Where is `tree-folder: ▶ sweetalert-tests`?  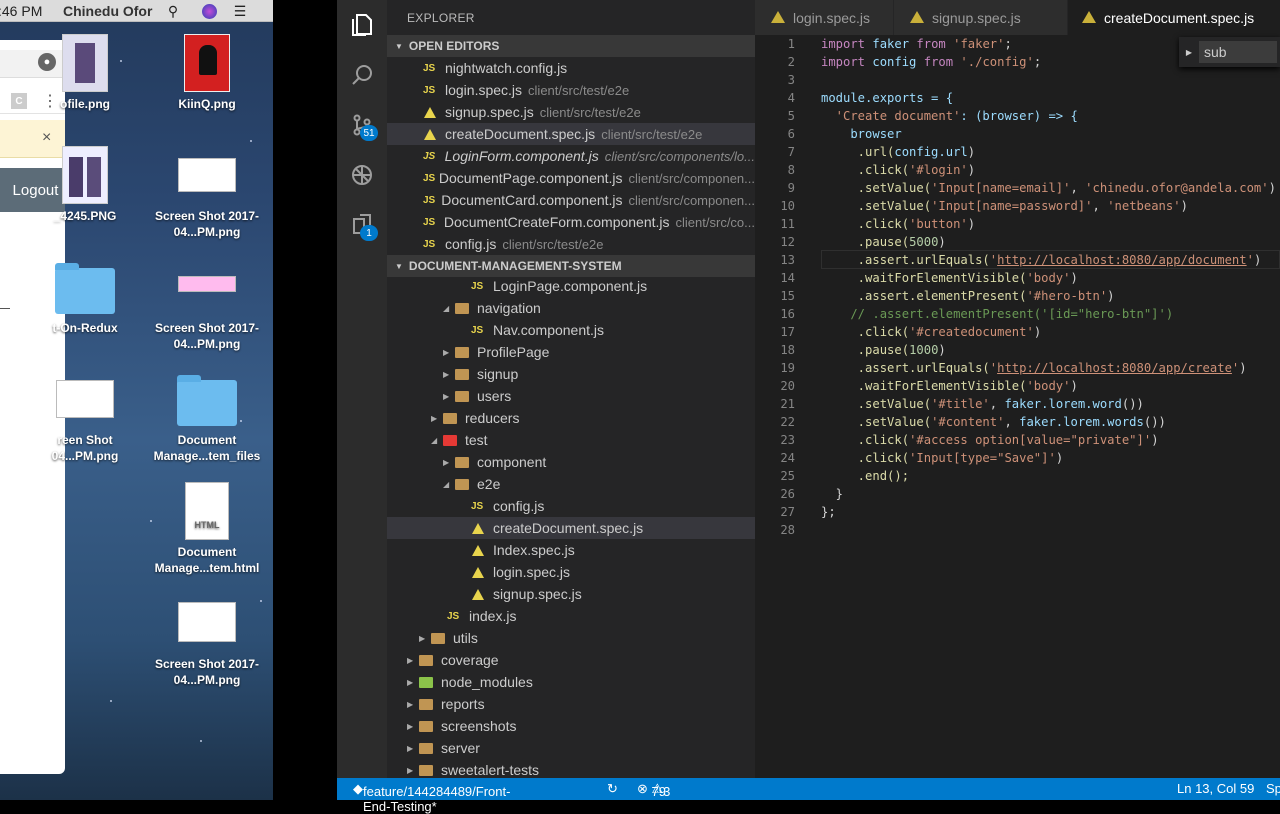 tree-folder: ▶ sweetalert-tests is located at coordinates (571, 768).